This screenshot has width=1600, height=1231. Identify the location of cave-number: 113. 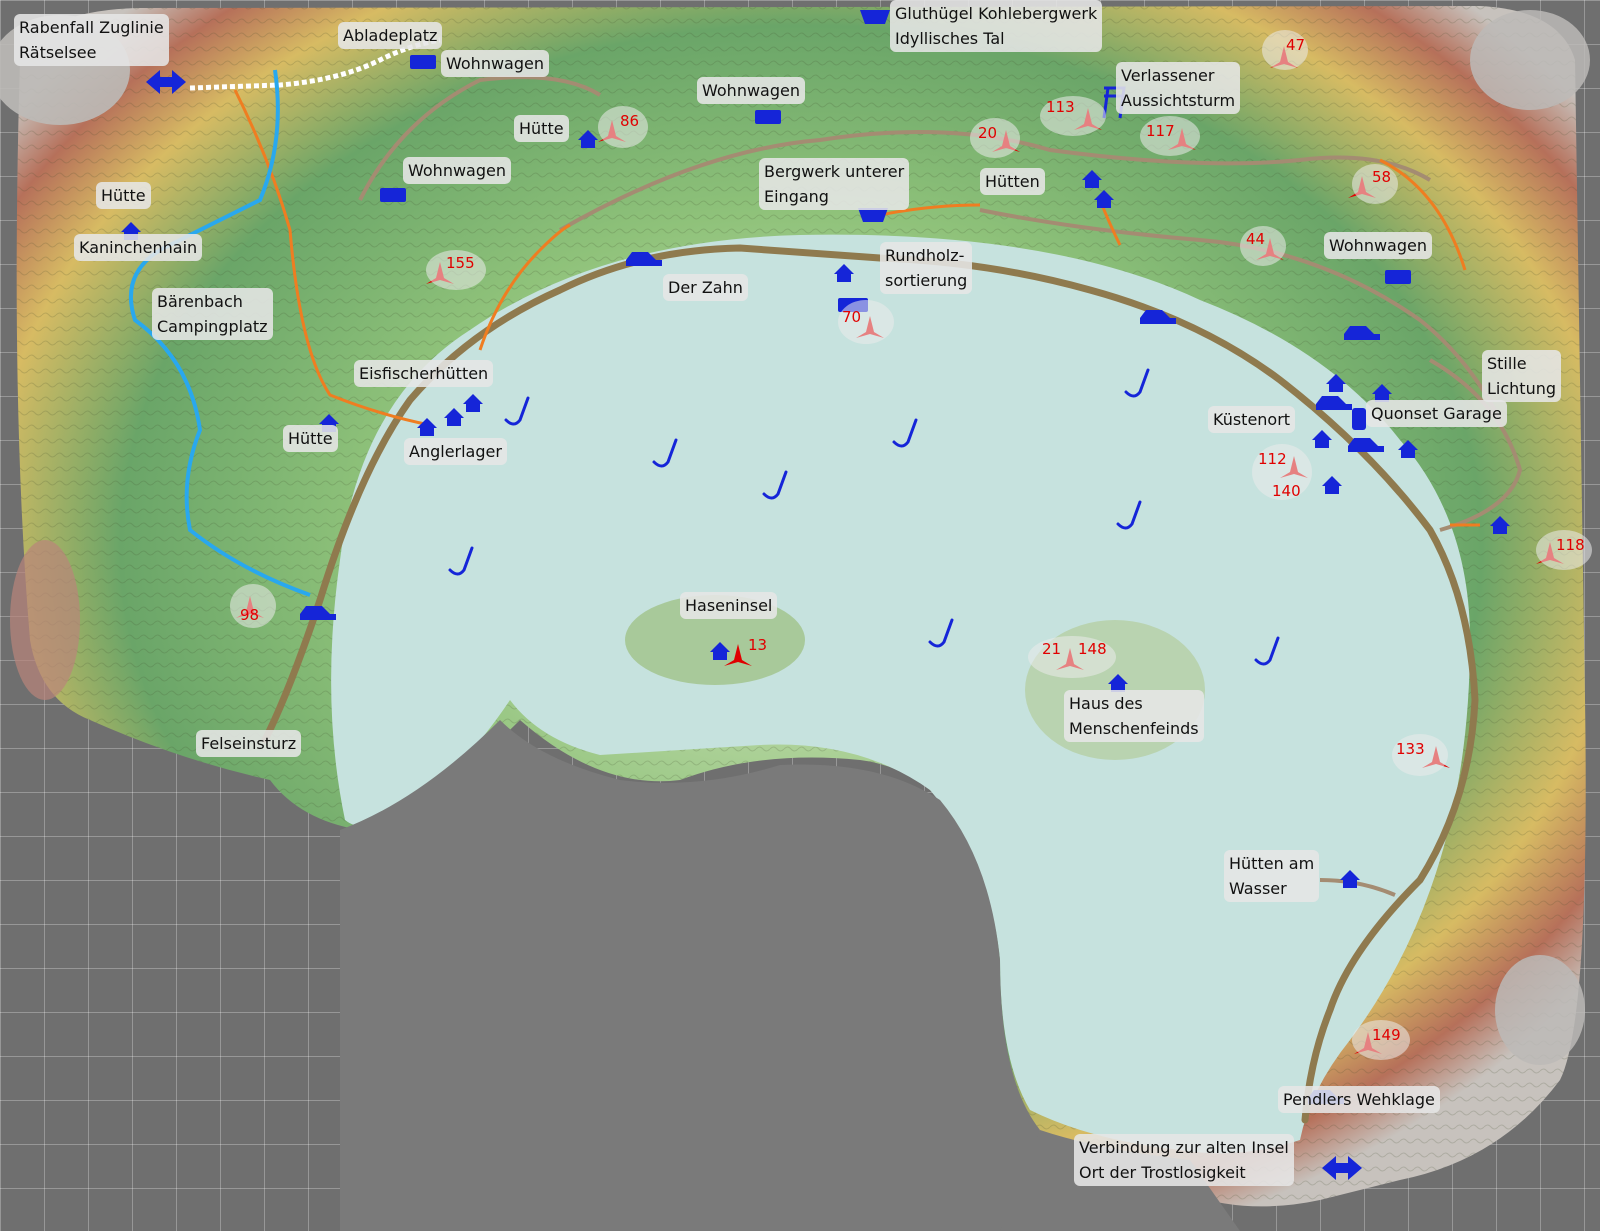
(1060, 107).